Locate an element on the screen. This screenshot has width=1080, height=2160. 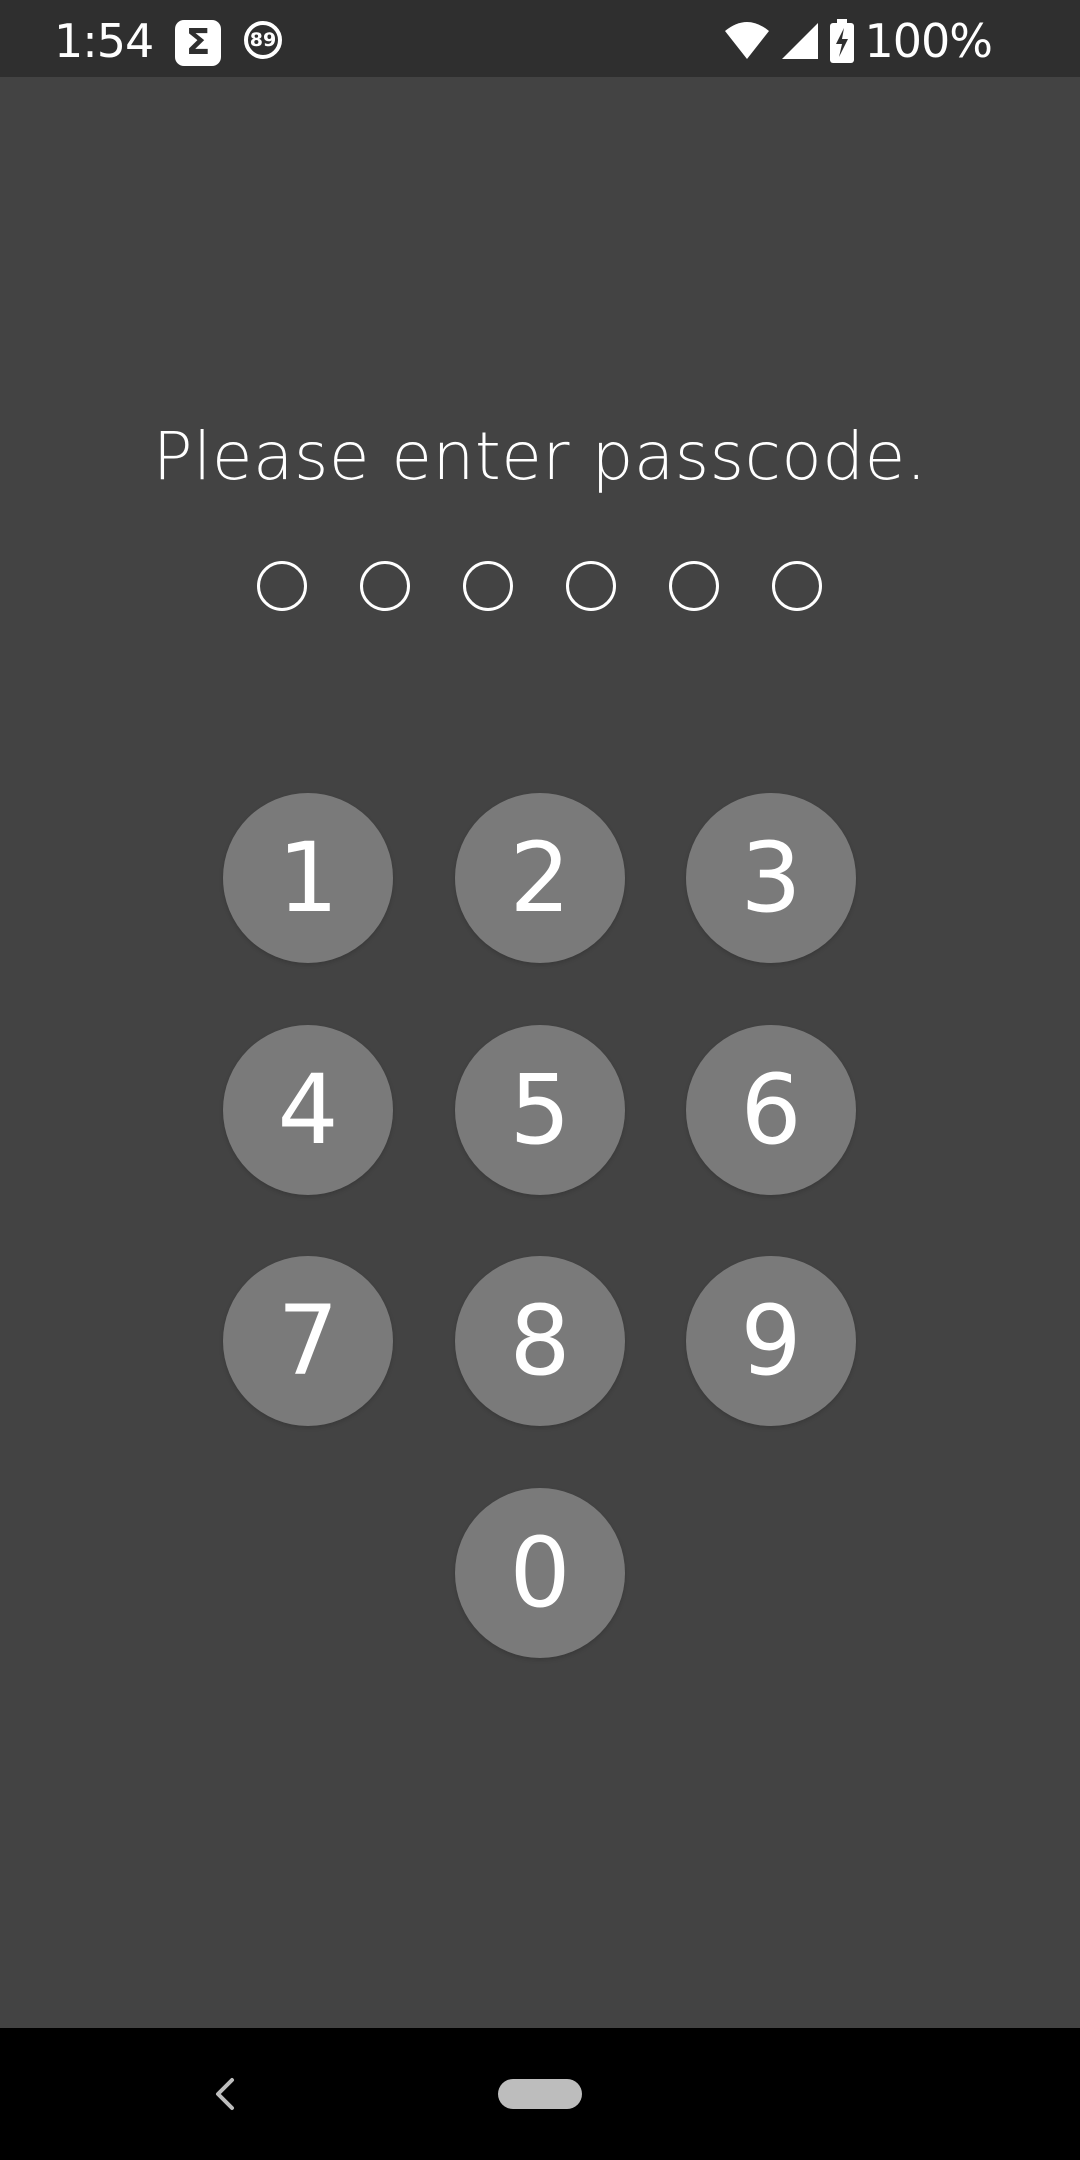
counter-badge-icon: 89 is located at coordinates (263, 40).